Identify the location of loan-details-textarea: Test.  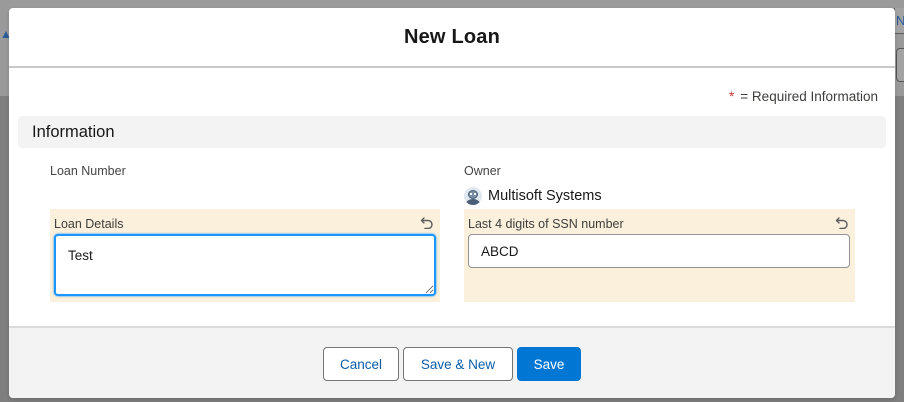
(245, 265).